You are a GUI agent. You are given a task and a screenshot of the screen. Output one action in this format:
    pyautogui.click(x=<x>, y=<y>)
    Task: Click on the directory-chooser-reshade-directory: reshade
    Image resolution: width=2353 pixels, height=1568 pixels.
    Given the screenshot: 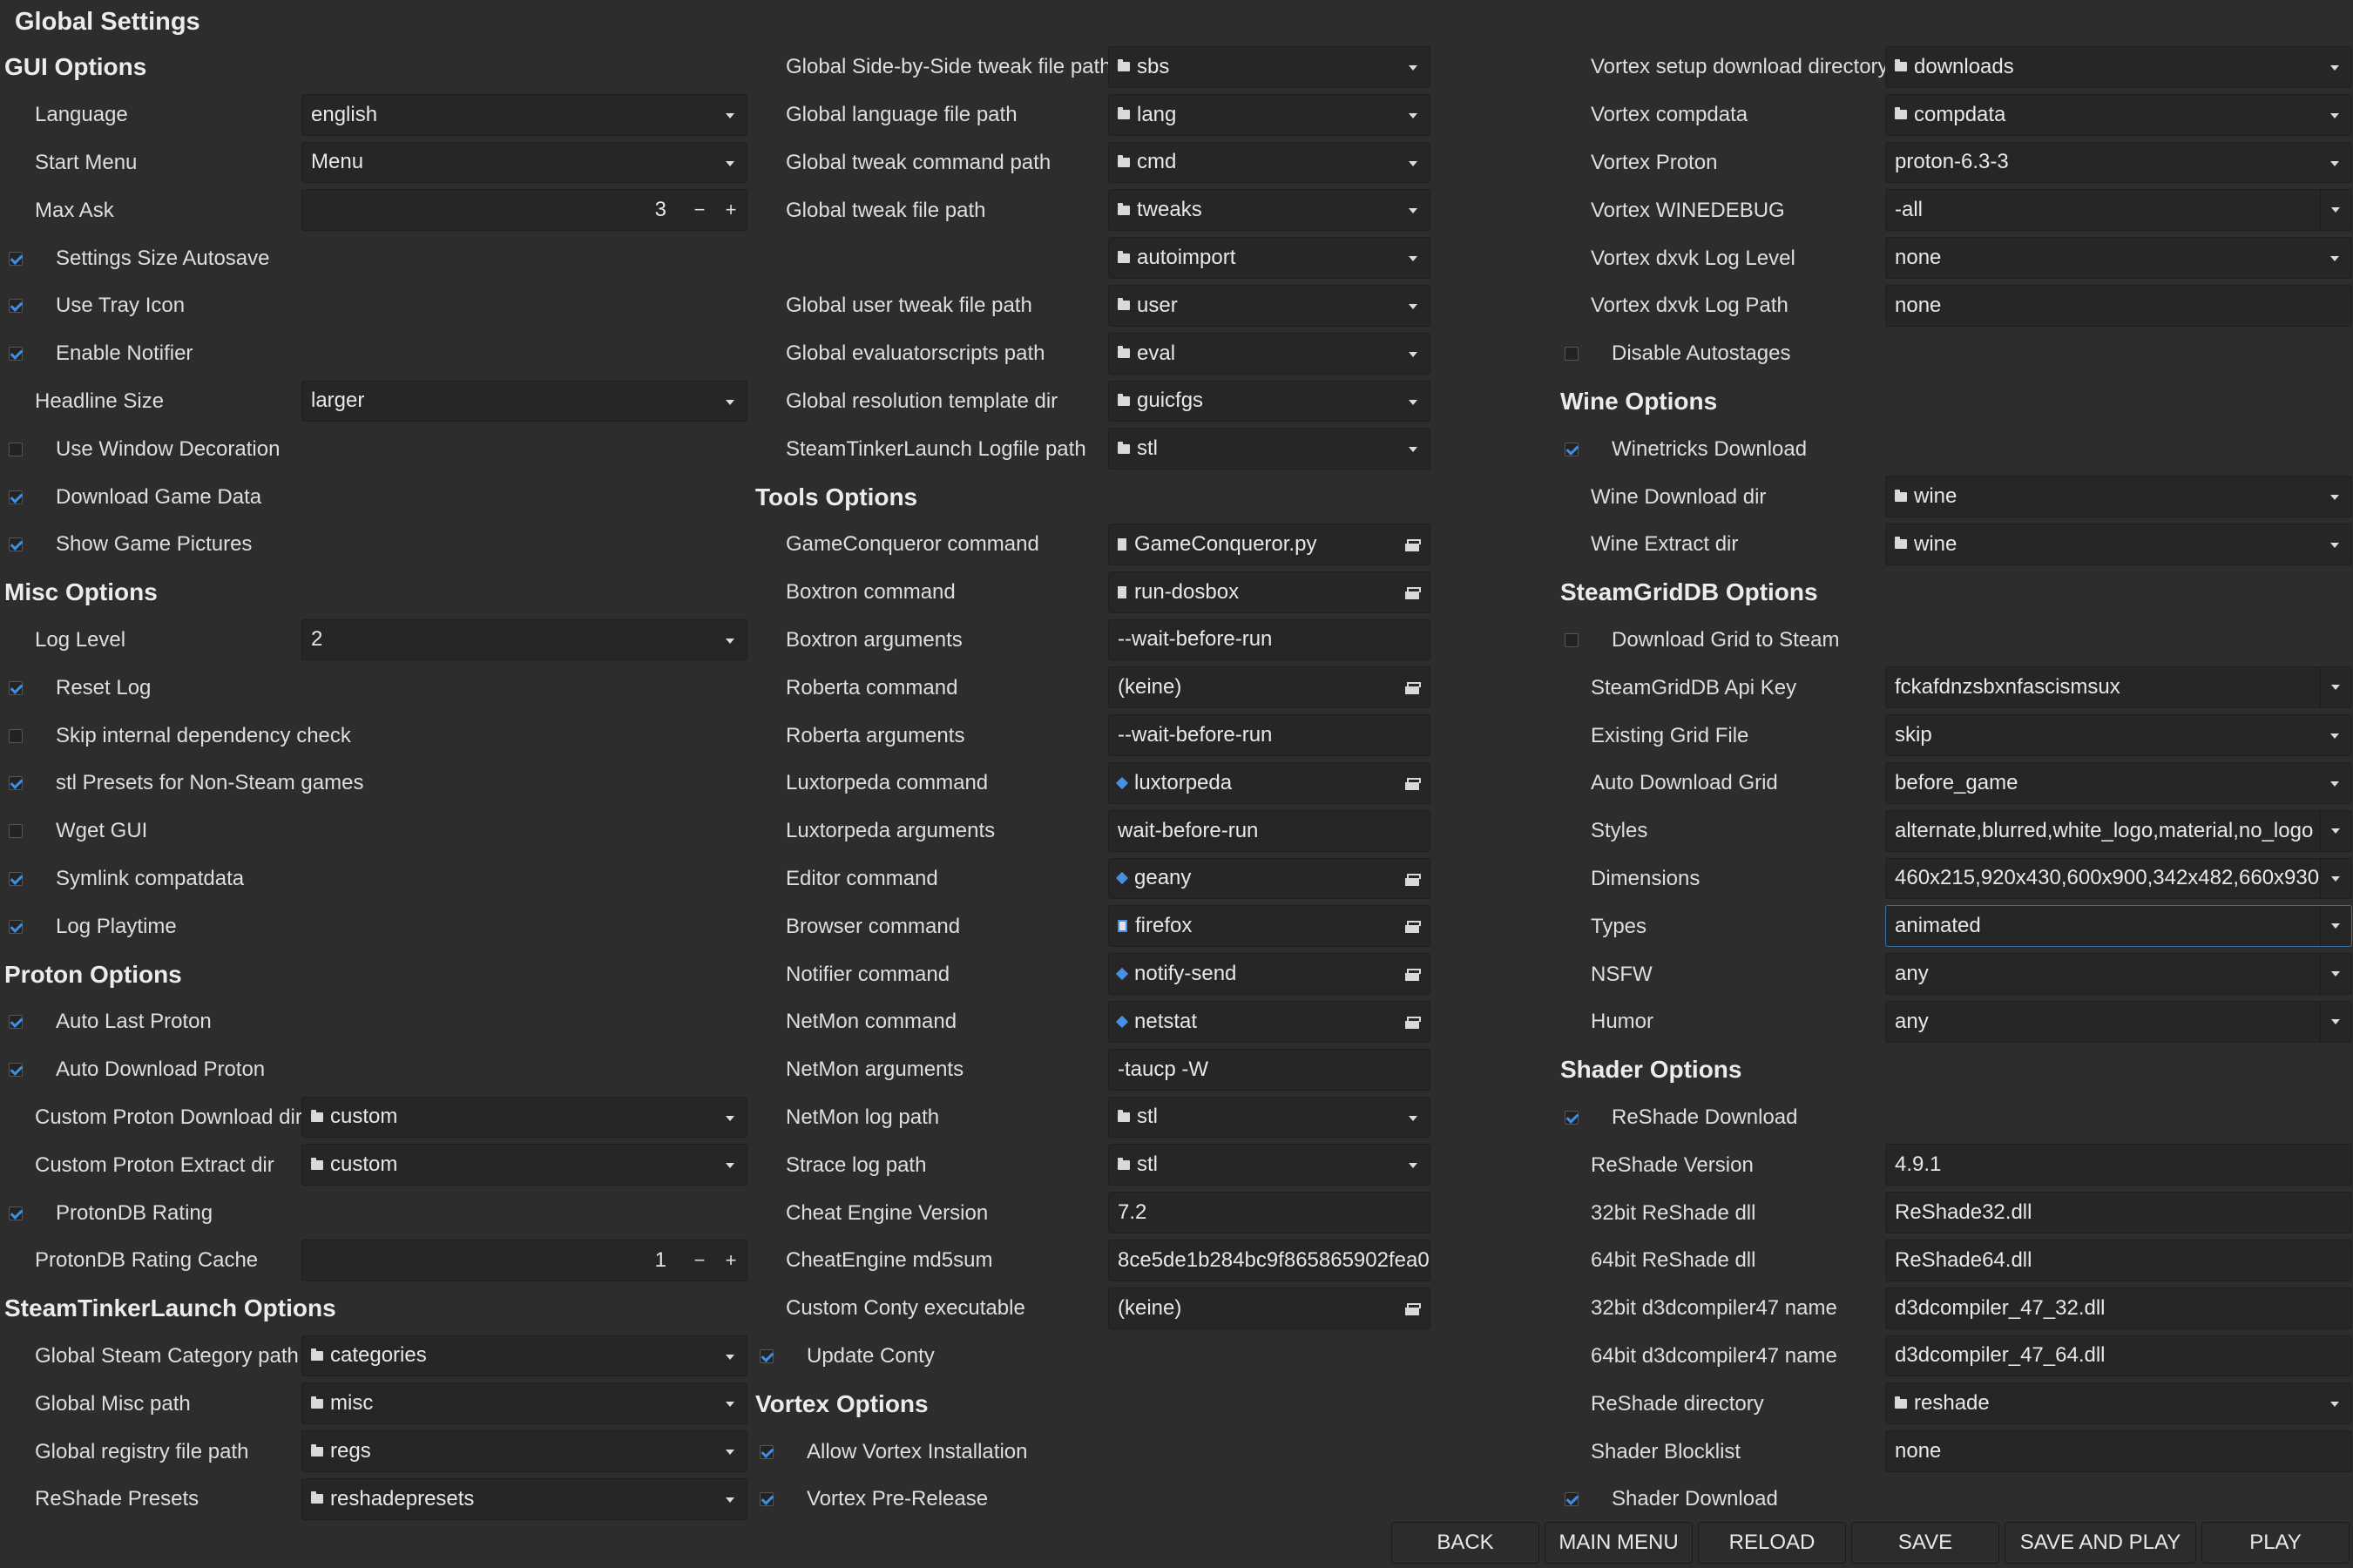 What is the action you would take?
    pyautogui.click(x=2118, y=1403)
    